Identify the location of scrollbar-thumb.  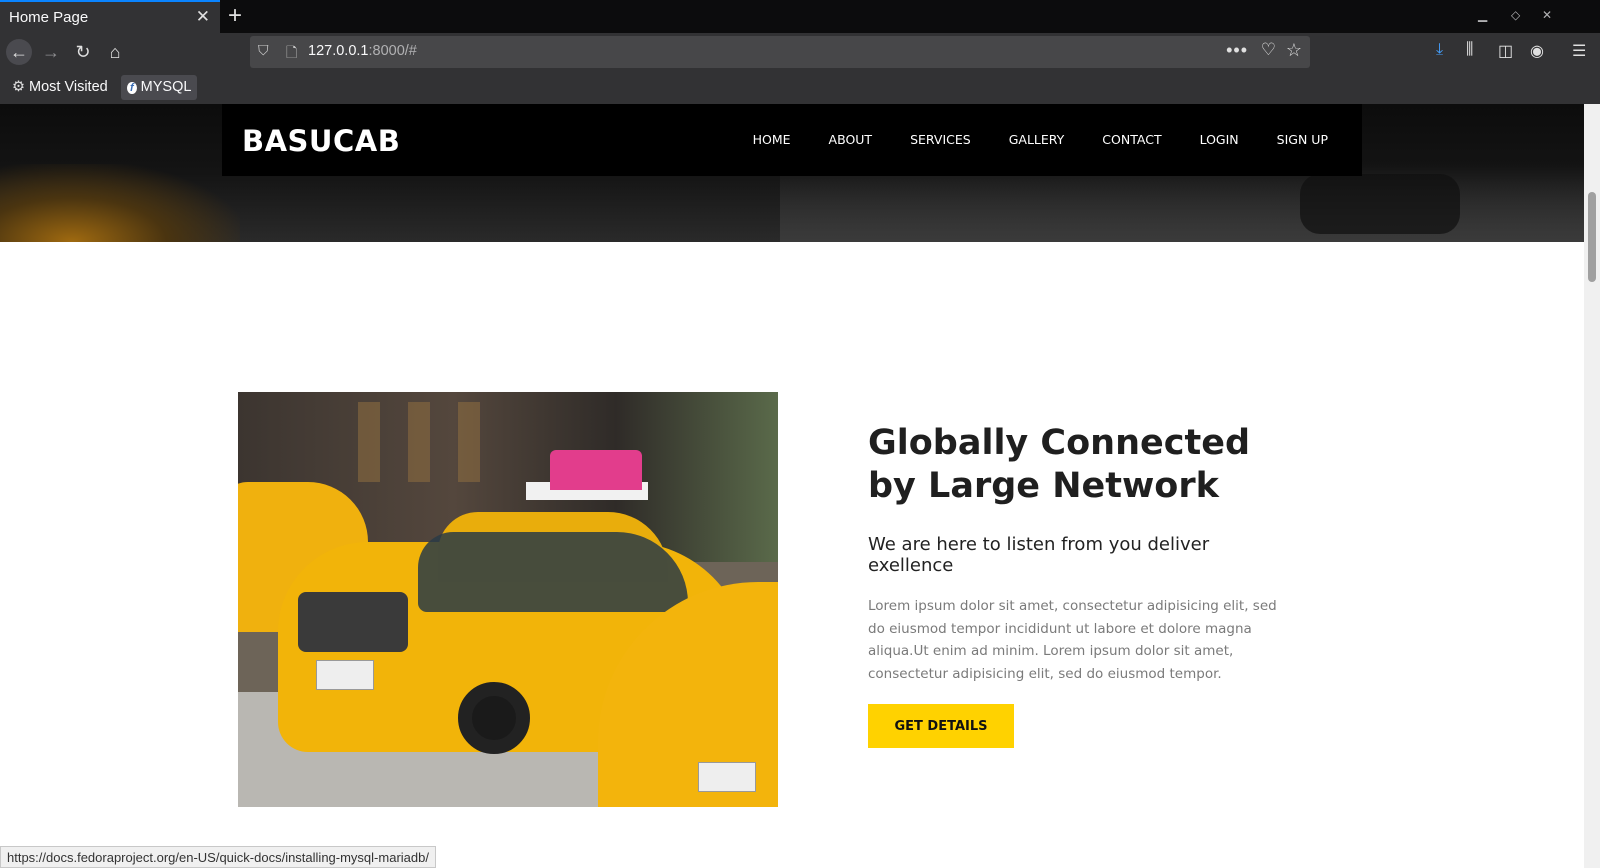
(1592, 237).